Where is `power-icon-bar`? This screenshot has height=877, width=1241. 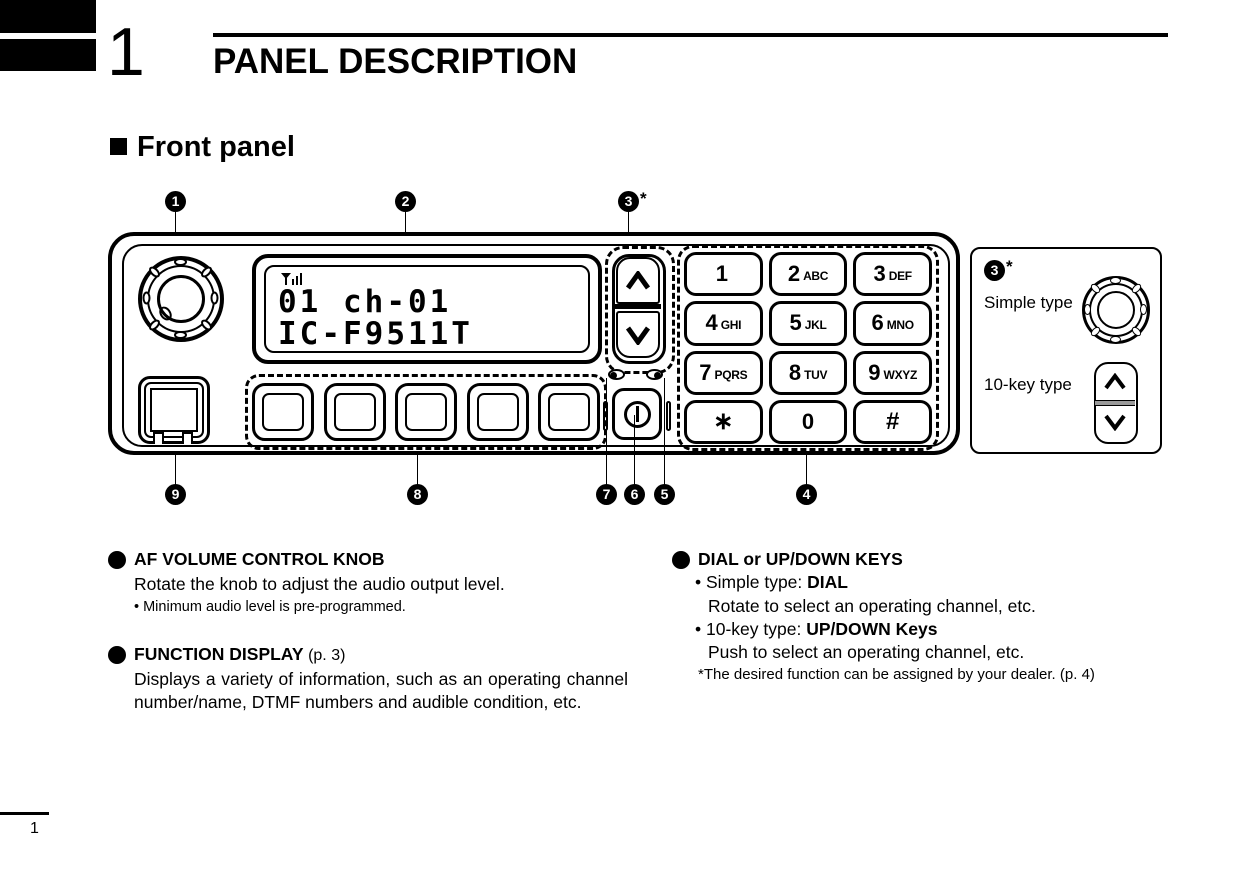
power-icon-bar is located at coordinates (637, 413).